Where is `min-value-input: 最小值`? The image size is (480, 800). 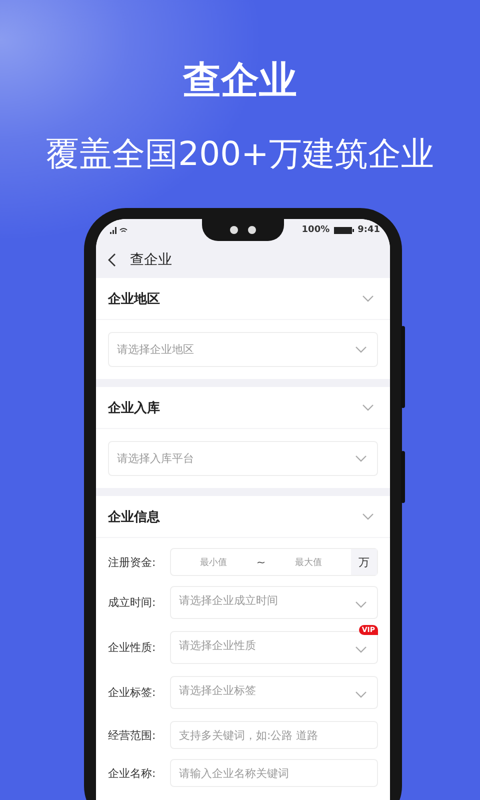
min-value-input: 最小值 is located at coordinates (213, 562).